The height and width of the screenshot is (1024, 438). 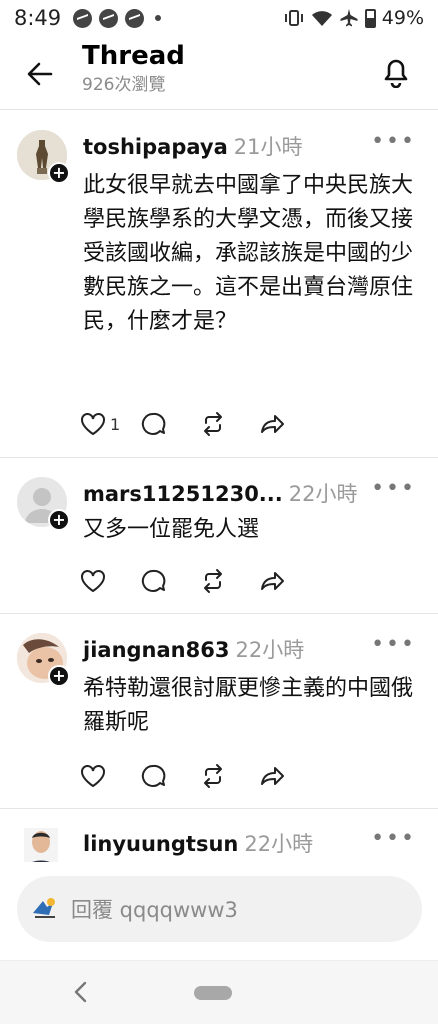 I want to click on nav-back-icon, so click(x=80, y=992).